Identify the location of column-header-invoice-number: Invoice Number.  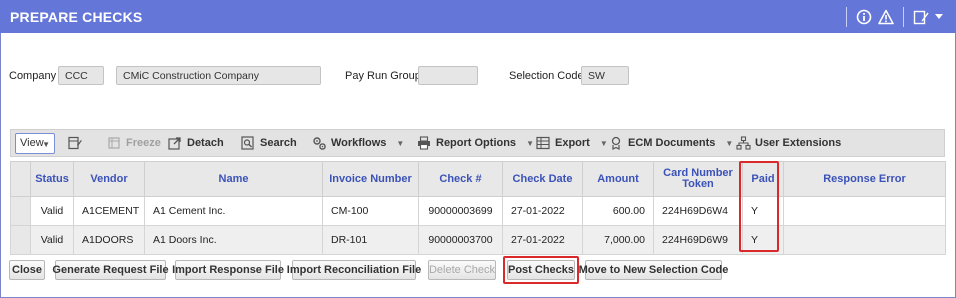
(370, 179).